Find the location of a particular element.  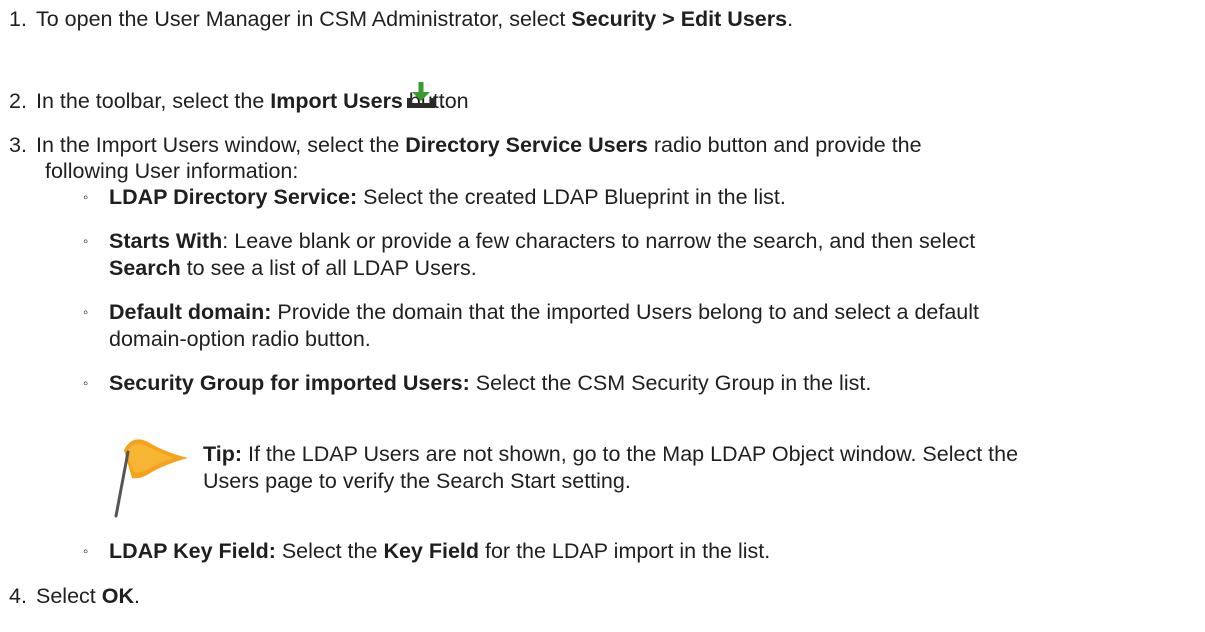

bullet-starts-with-line-2: Search to see a list of all LDAP Users. is located at coordinates (293, 268).